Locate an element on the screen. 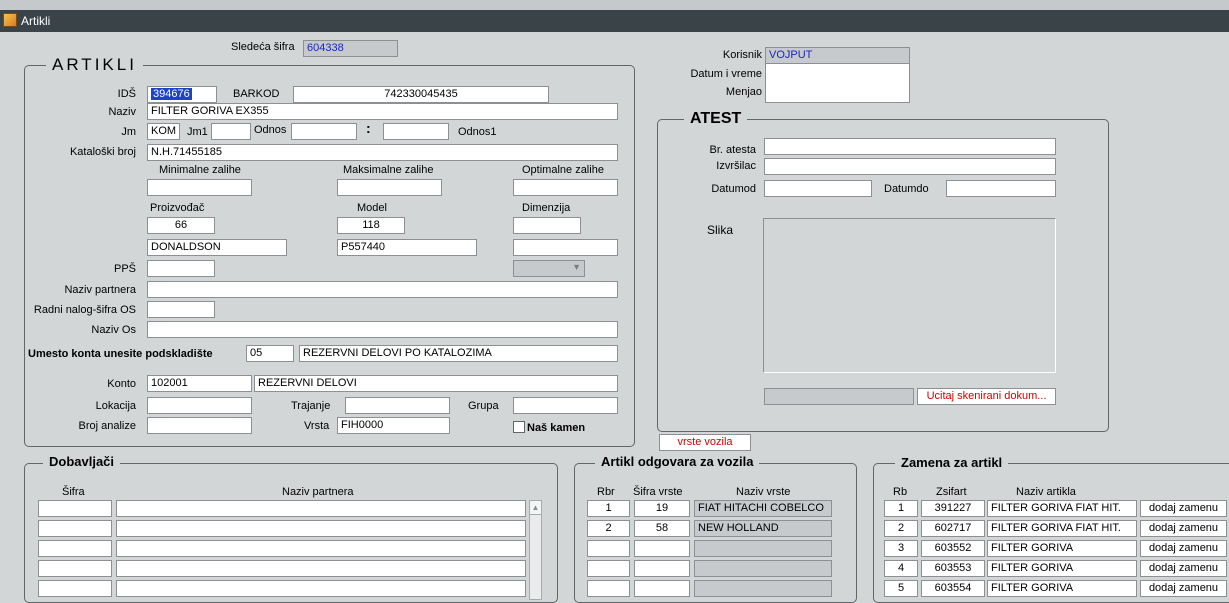 This screenshot has width=1229, height=603. sledeca-sifra-label: Sledeća šifra is located at coordinates (263, 47).